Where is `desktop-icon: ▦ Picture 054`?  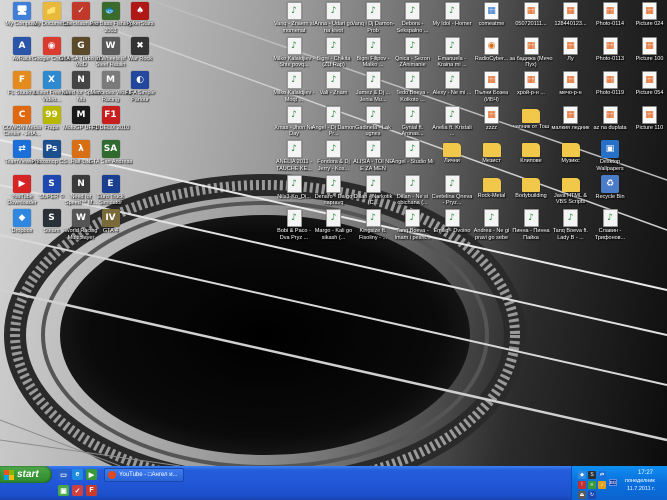
desktop-icon: ▦ Picture 054 is located at coordinates (647, 89).